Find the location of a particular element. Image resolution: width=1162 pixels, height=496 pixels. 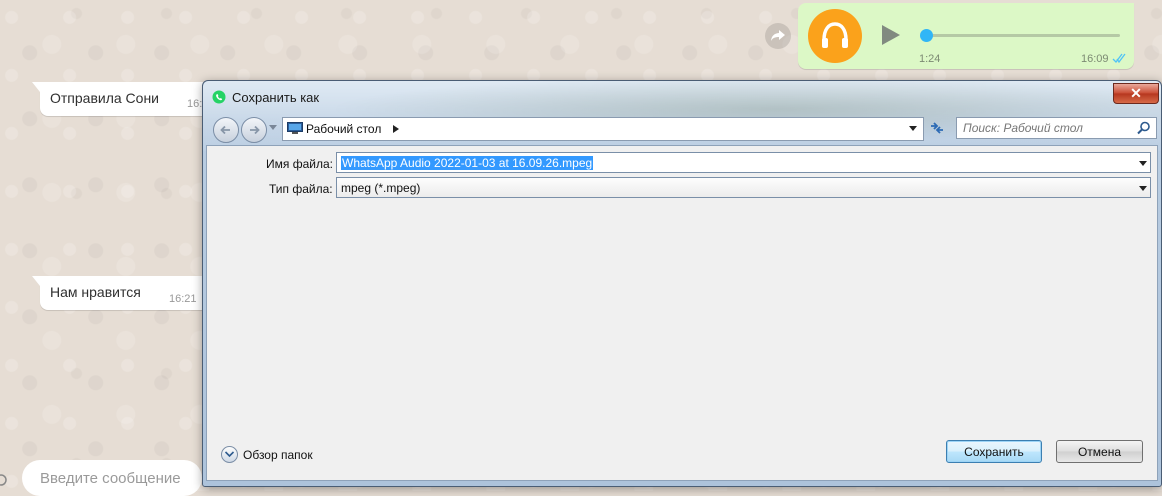

voice-avatar is located at coordinates (835, 36).